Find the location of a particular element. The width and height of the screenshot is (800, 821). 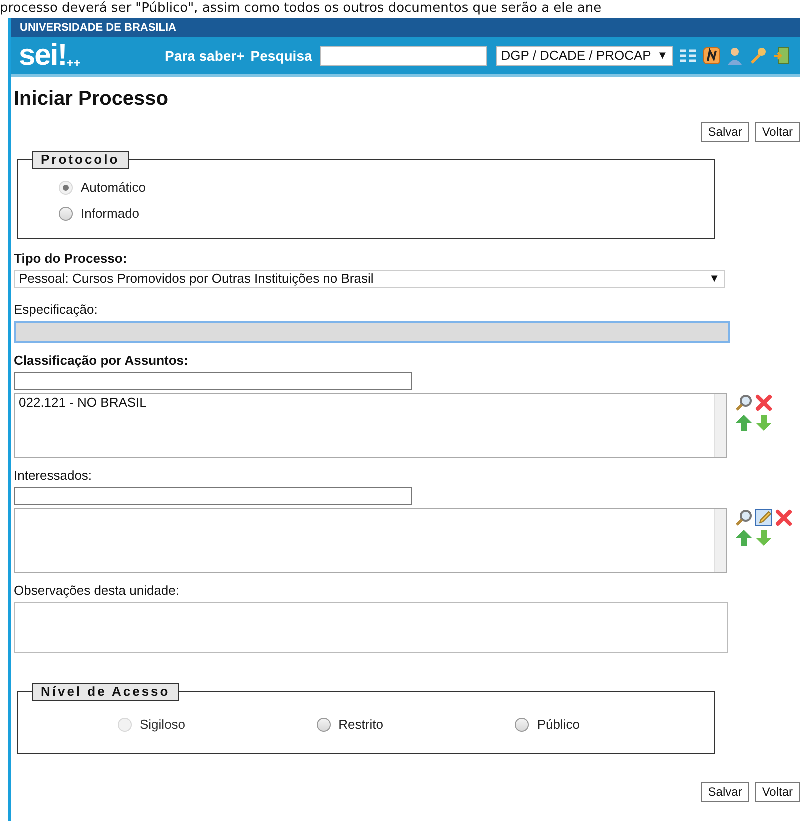

list-icon is located at coordinates (688, 56).